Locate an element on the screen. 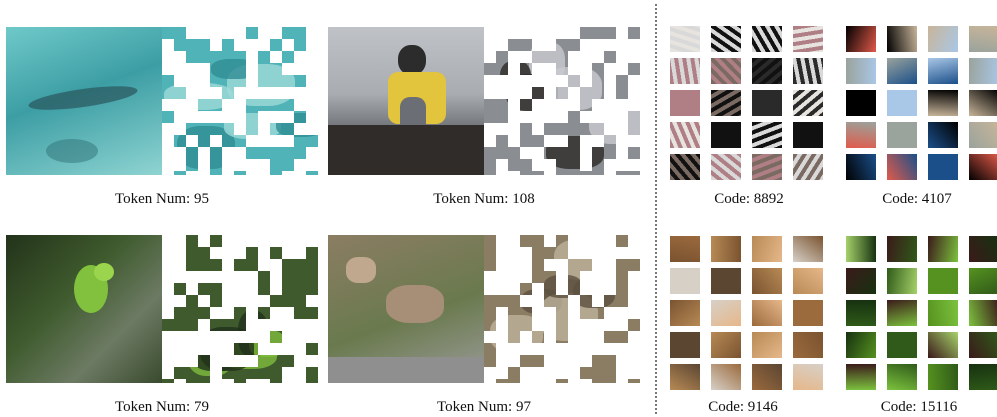  image-pair-parrot is located at coordinates (162, 309).